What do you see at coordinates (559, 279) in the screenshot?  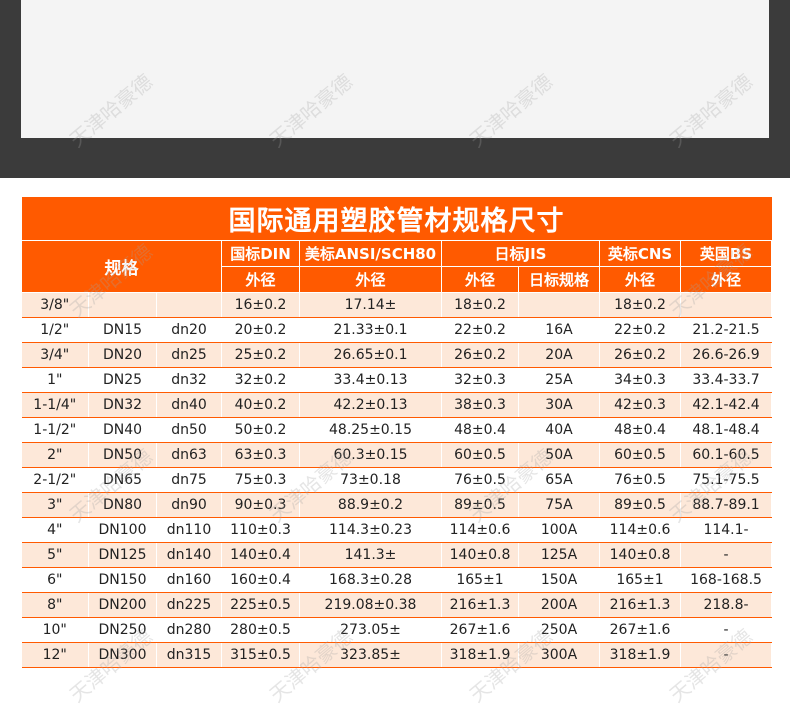 I see `header-jis-spec: 日标规格` at bounding box center [559, 279].